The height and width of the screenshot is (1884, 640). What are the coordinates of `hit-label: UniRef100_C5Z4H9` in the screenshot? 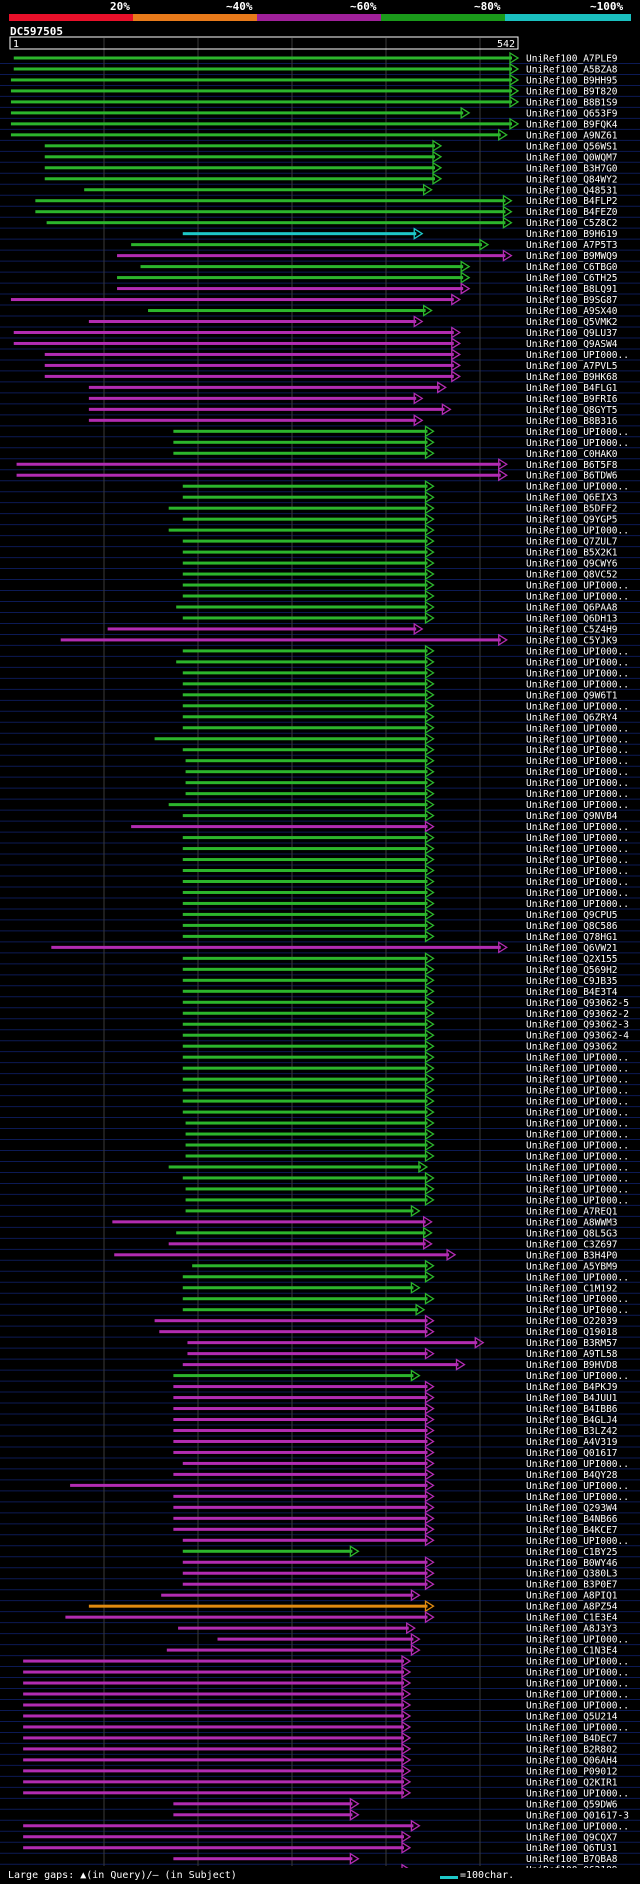 It's located at (572, 629).